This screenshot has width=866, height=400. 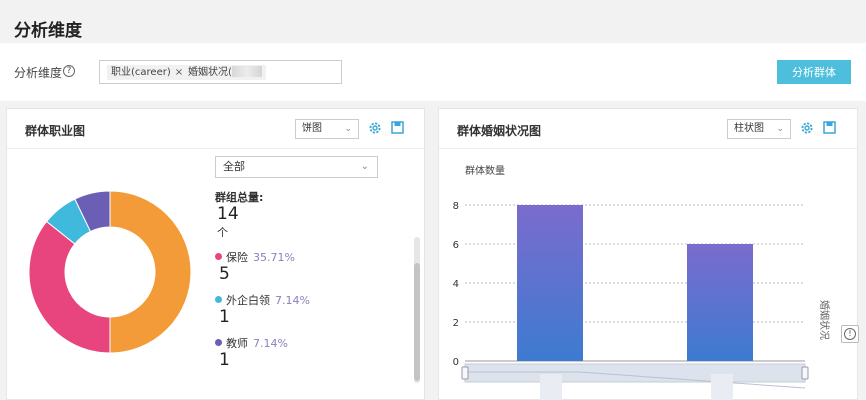 I want to click on question-circle-icon: ?, so click(x=69, y=71).